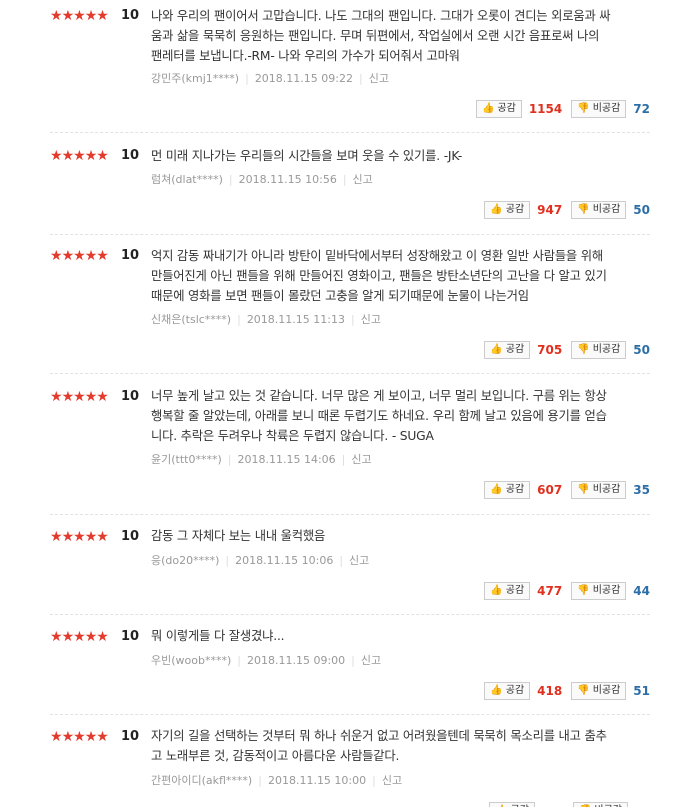 The image size is (700, 807). I want to click on review-meta: 간편아이디(akfl****) | 2018.11.15 10:00 | 신고, so click(276, 781).